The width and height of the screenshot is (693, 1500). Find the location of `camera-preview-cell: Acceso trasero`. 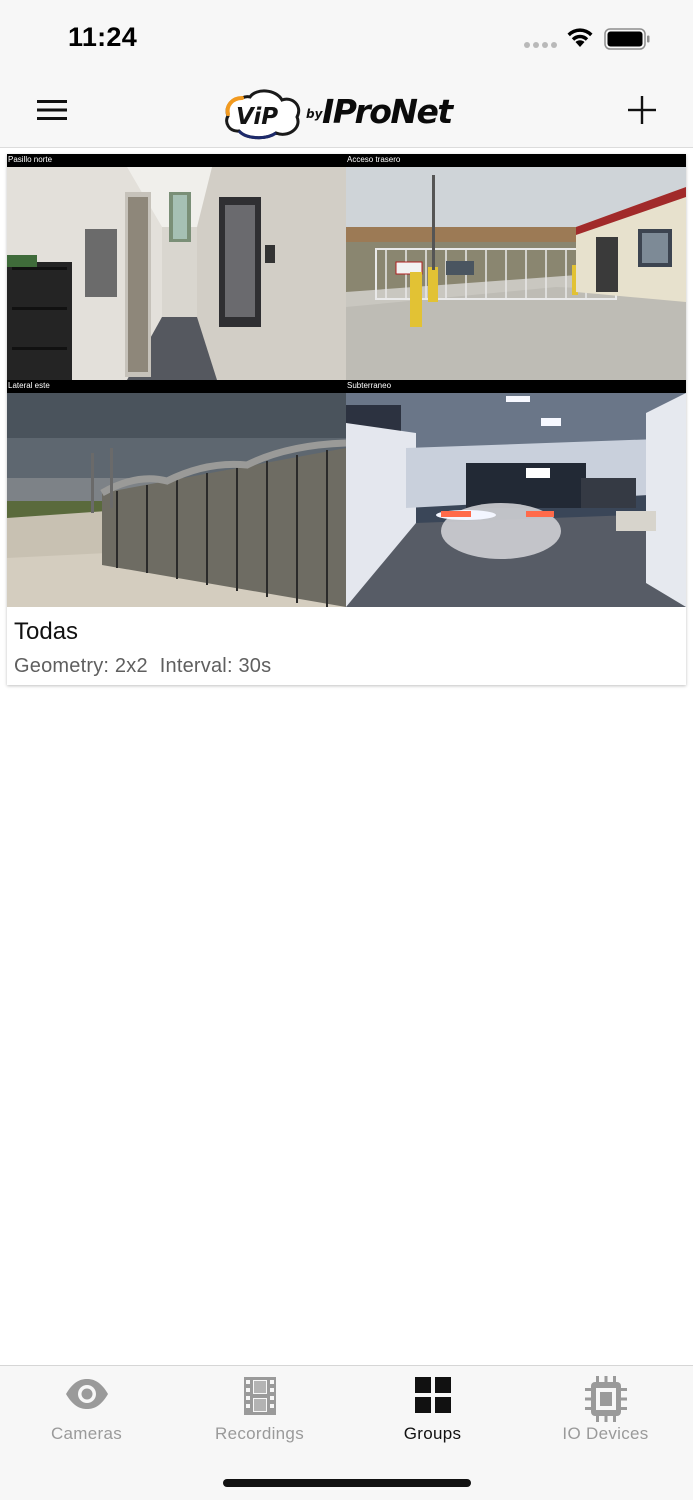

camera-preview-cell: Acceso trasero is located at coordinates (516, 267).